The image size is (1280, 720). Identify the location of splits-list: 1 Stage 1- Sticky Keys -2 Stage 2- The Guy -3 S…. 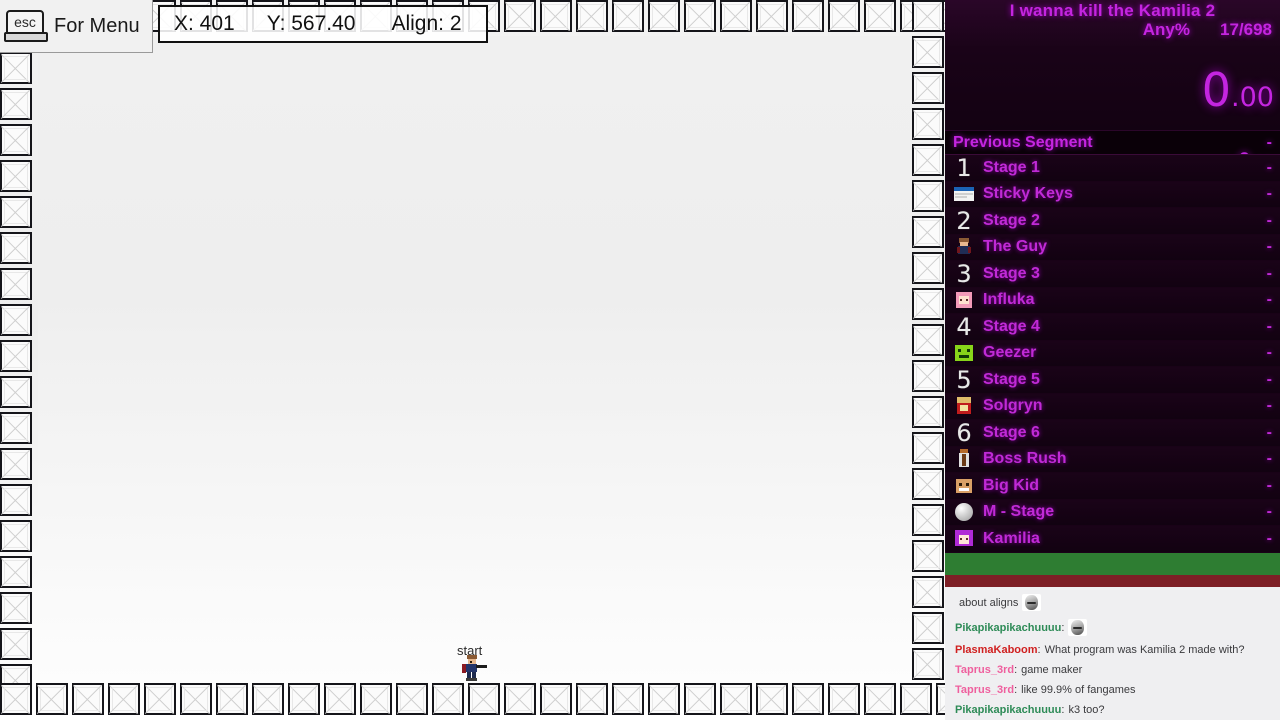
(1112, 354).